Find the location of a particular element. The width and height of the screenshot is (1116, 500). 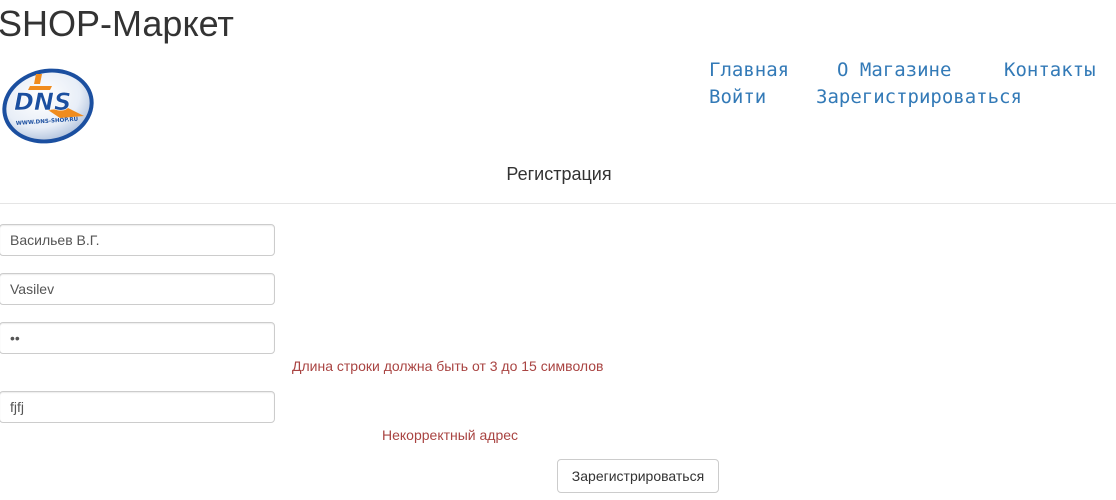

nav-link-about: О Магазине is located at coordinates (920, 70).